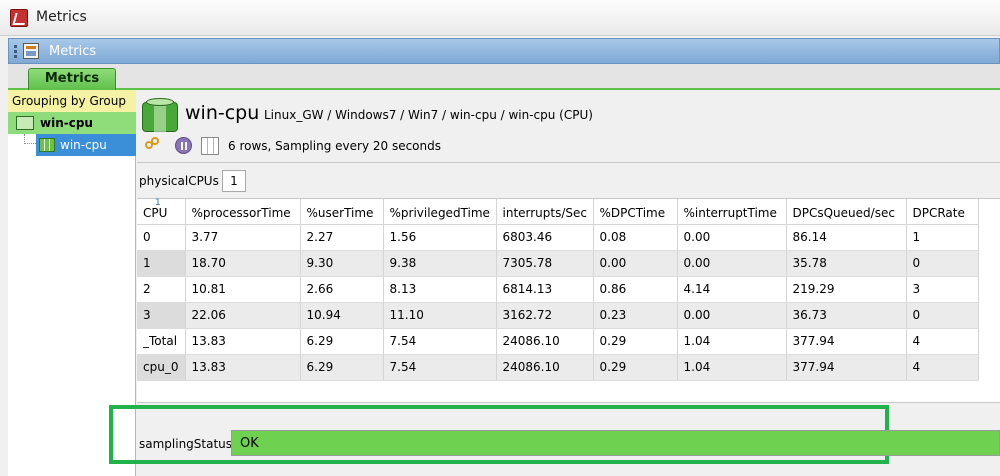  I want to click on table-cell: 3.77, so click(243, 237).